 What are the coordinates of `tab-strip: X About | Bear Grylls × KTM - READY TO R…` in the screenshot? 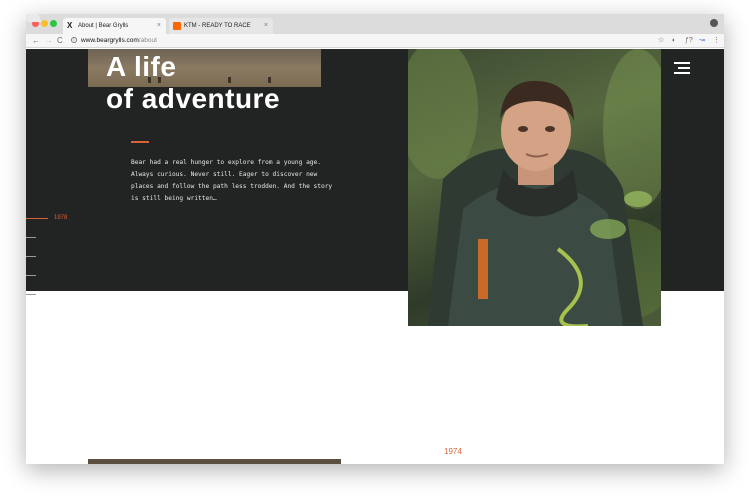 It's located at (375, 24).